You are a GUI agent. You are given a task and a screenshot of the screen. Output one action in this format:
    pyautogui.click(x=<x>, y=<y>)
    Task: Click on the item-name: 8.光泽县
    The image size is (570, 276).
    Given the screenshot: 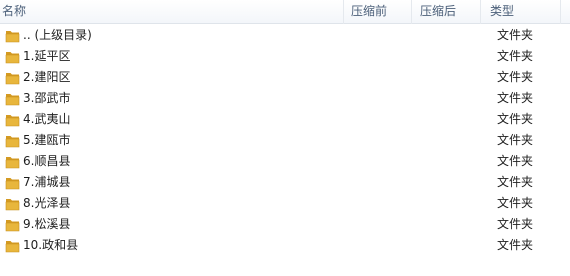 What is the action you would take?
    pyautogui.click(x=47, y=203)
    